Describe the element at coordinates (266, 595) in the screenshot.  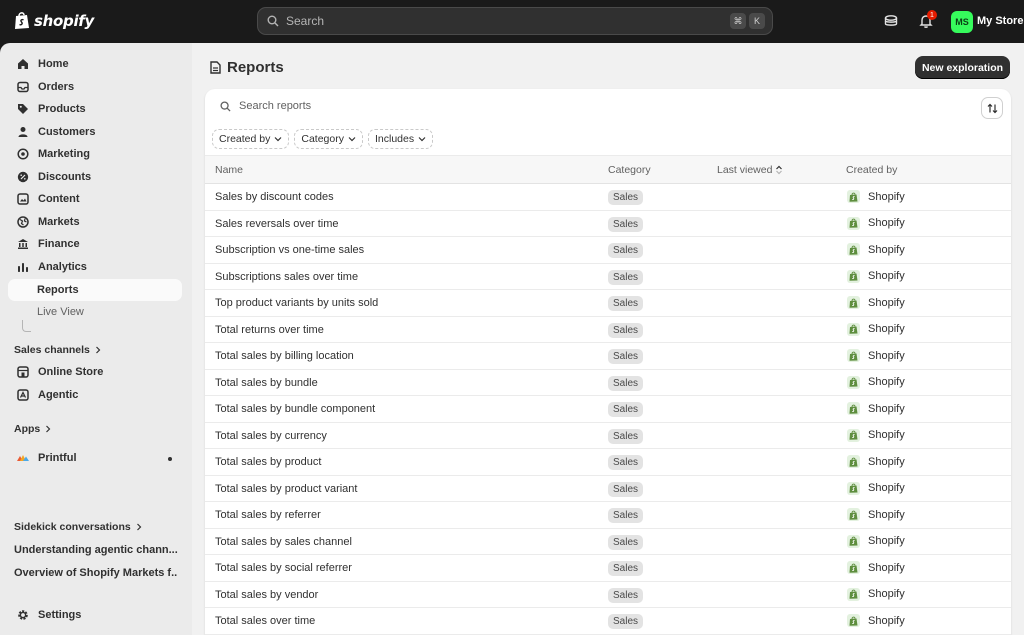
I see `report-name: Total sales by vendor` at that location.